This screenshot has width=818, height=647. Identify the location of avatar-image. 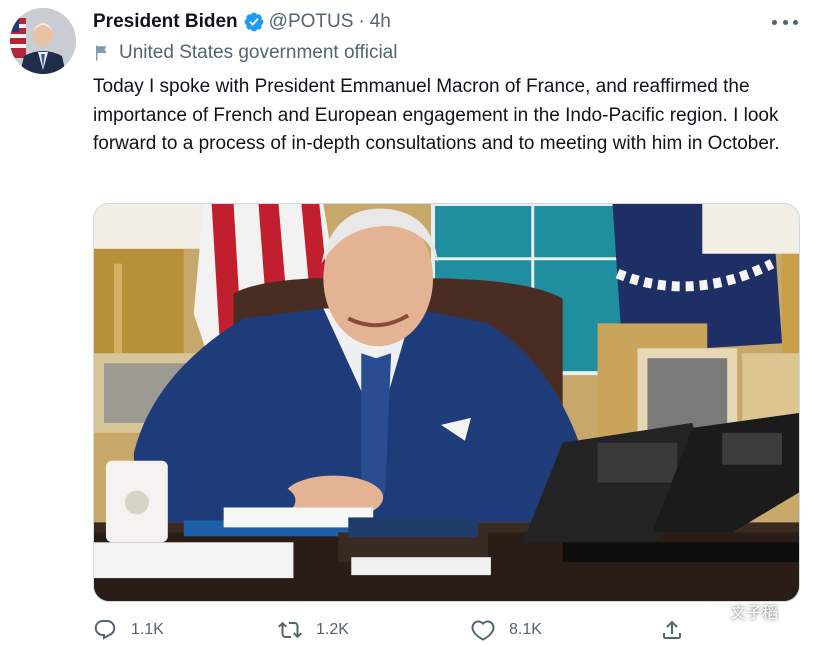
(43, 41).